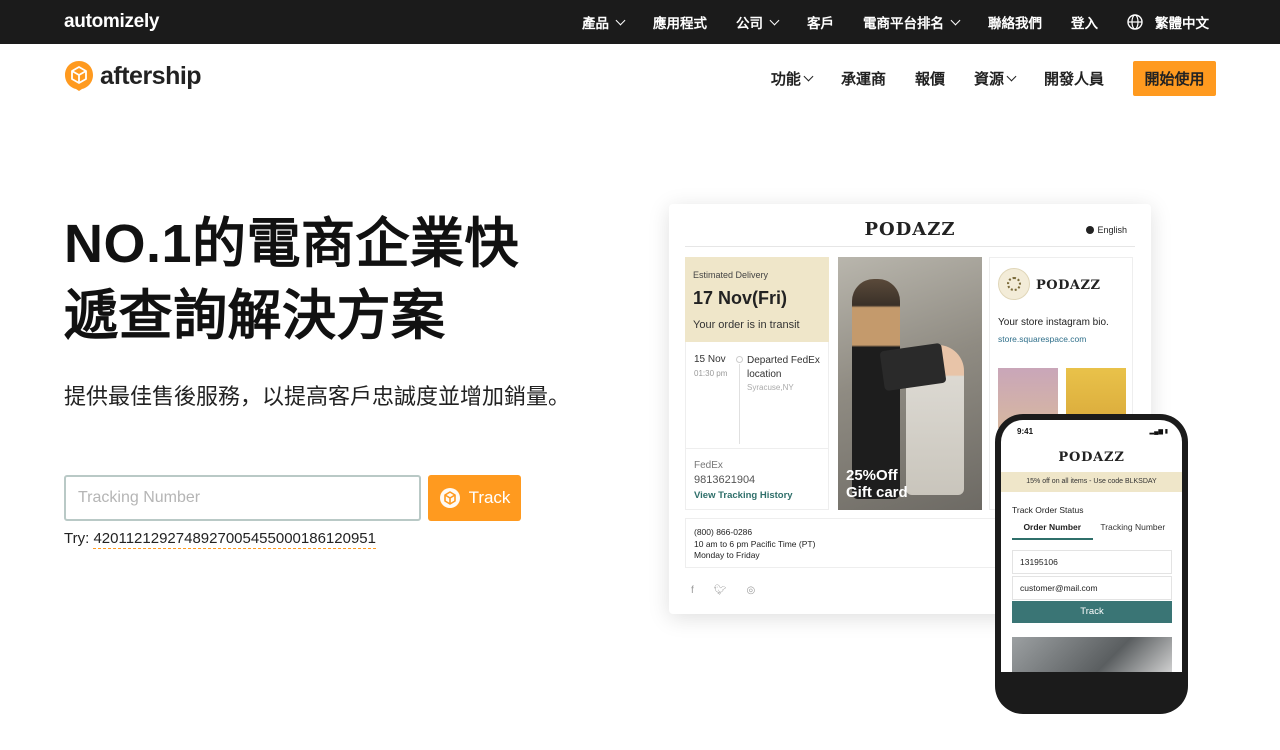  Describe the element at coordinates (317, 396) in the screenshot. I see `hero-subtitle: 提供最佳售後服務，以提高客戶忠誠度並增加銷量。` at that location.